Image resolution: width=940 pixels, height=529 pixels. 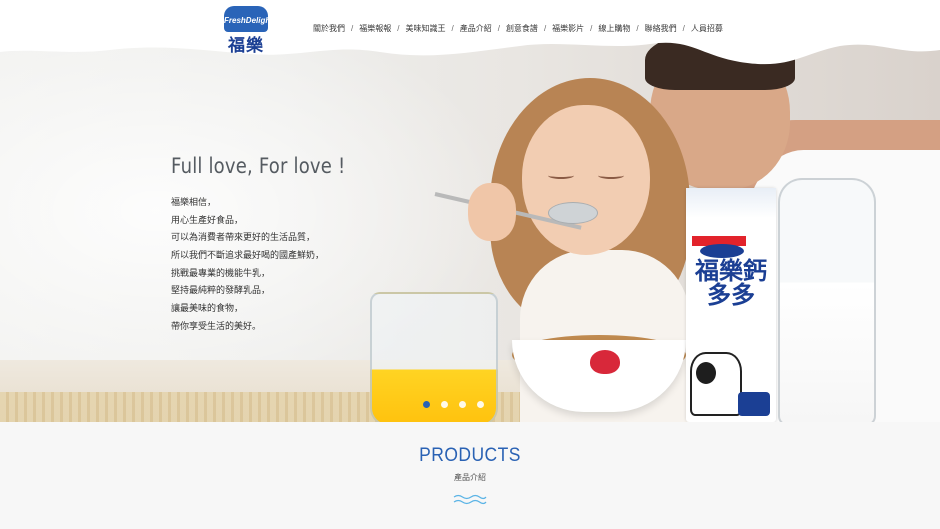 What do you see at coordinates (470, 455) in the screenshot?
I see `products-title: PRODUCTS` at bounding box center [470, 455].